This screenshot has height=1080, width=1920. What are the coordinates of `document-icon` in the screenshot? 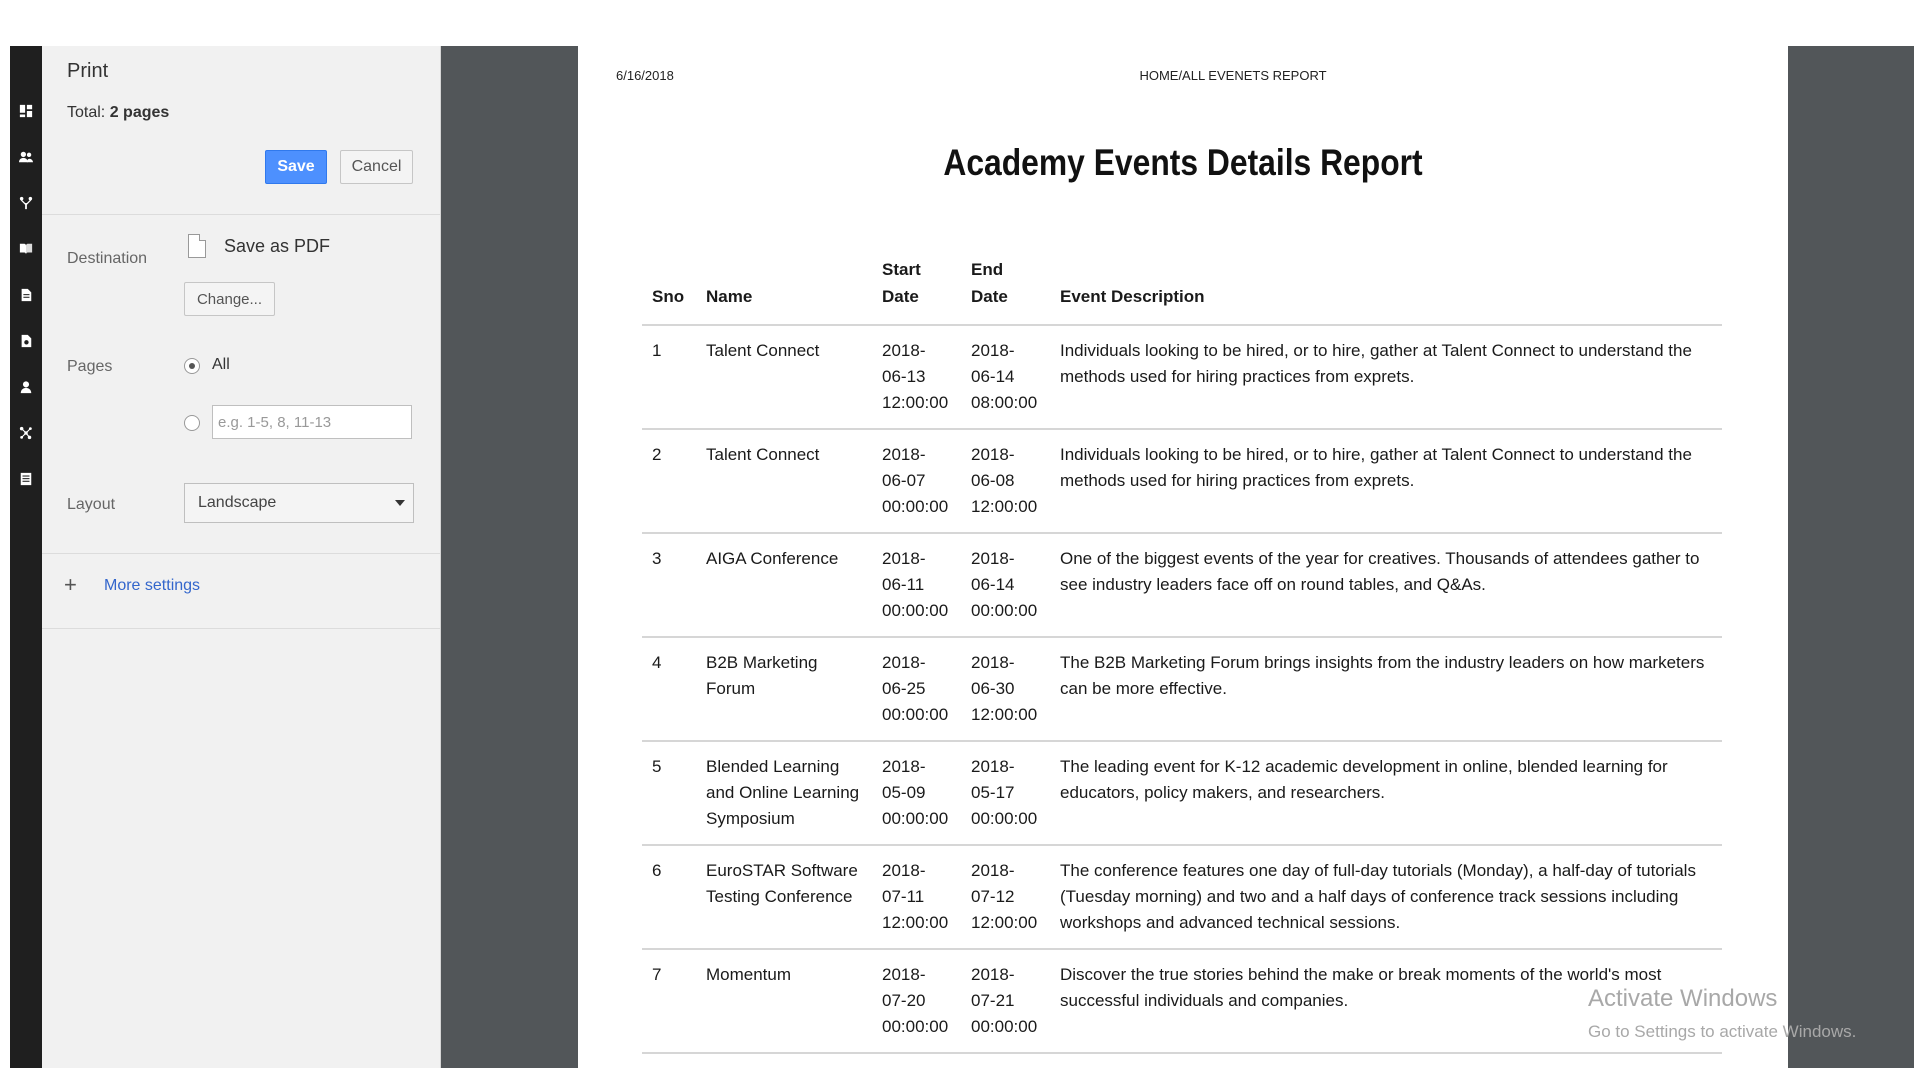 It's located at (26, 295).